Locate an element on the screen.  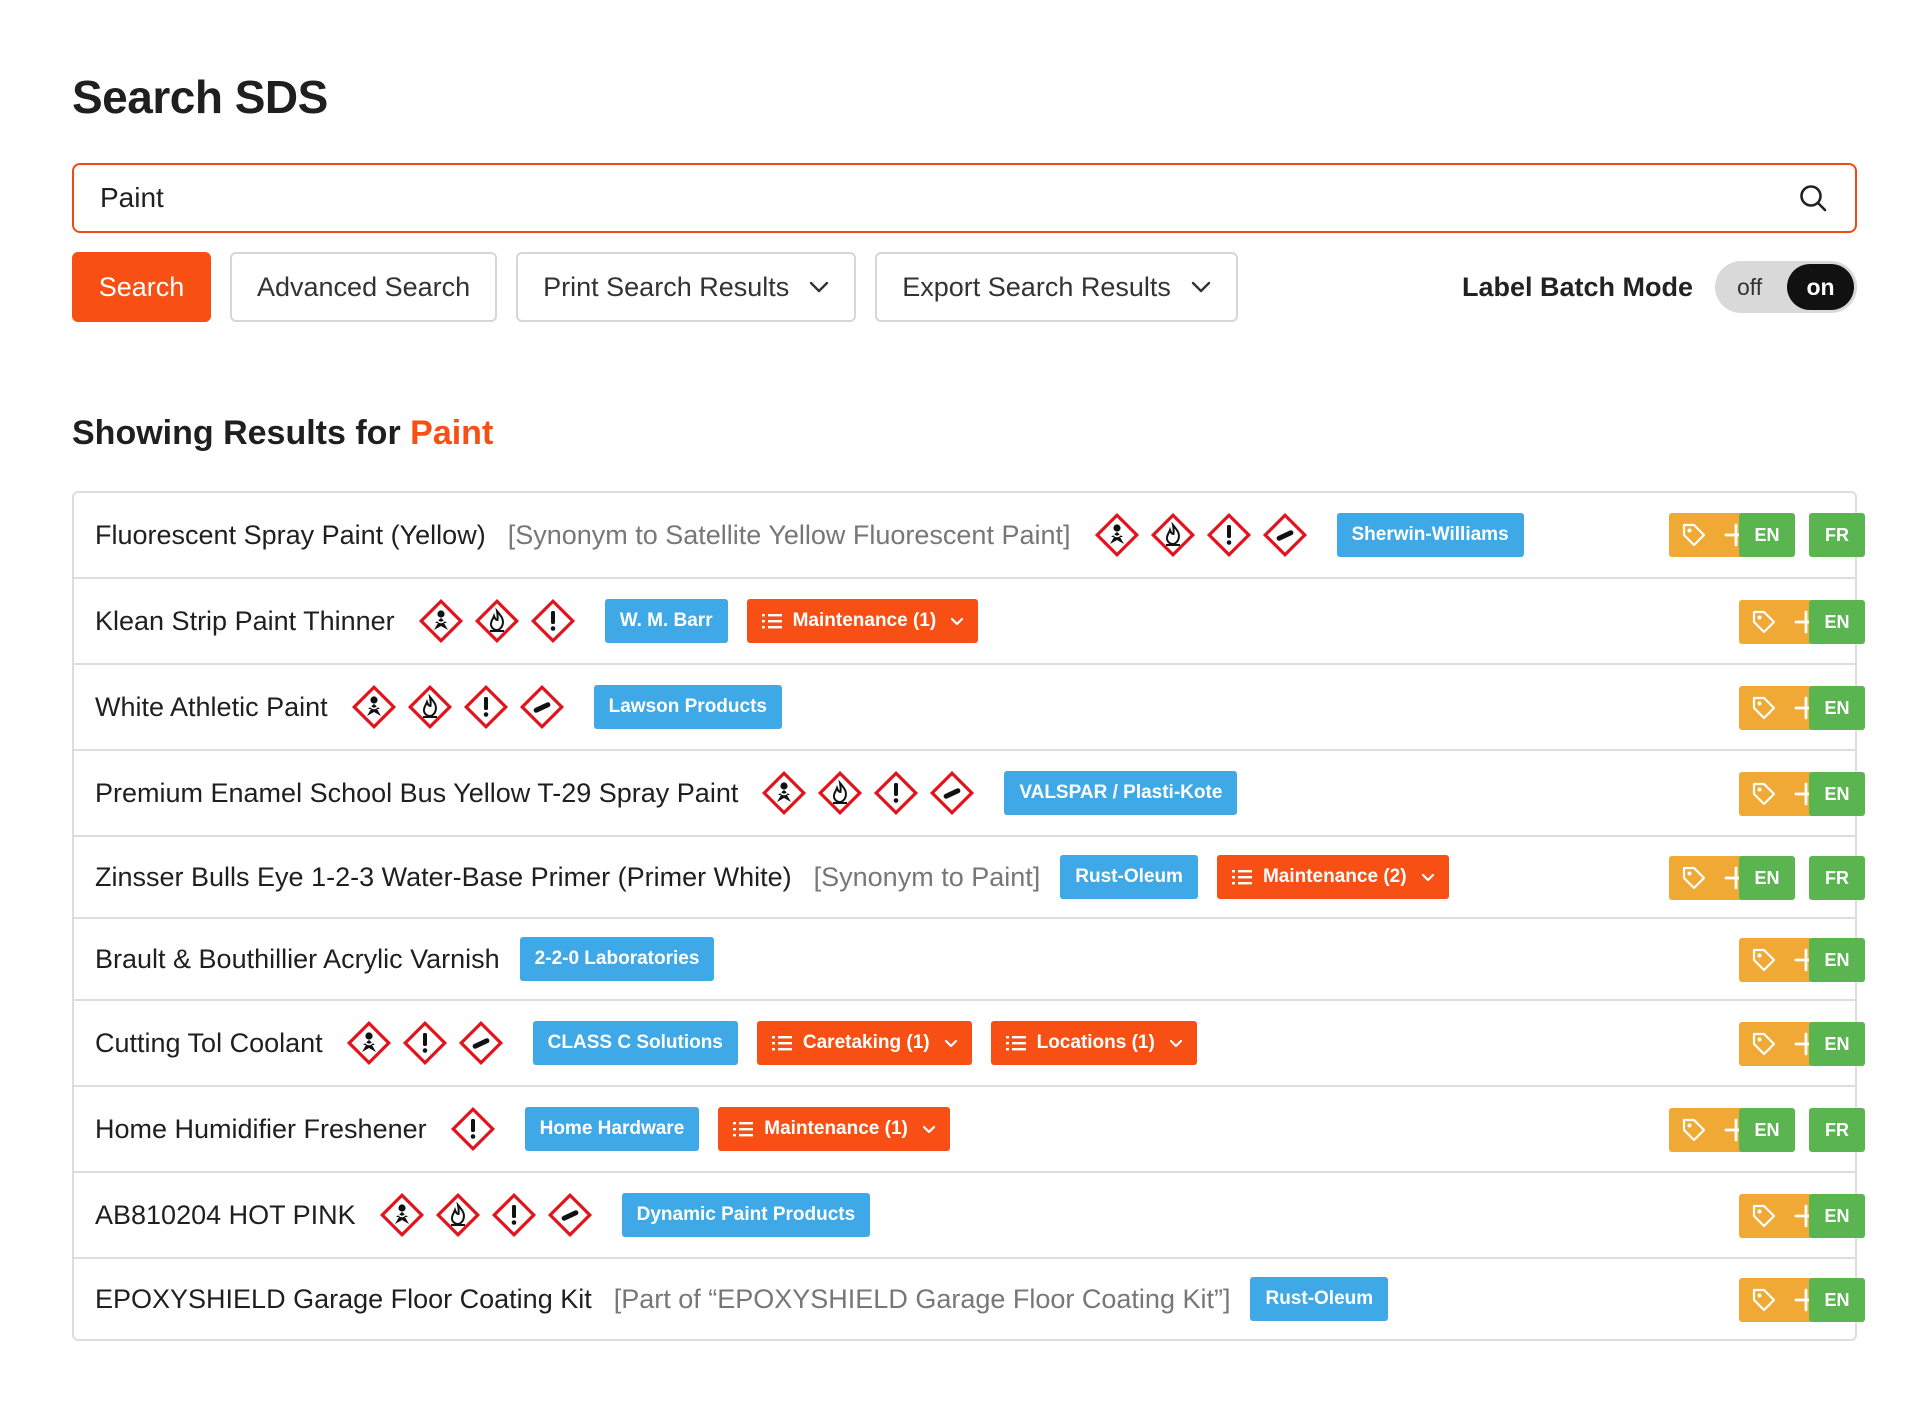
export-results-label: Export Search Results is located at coordinates (1036, 286).